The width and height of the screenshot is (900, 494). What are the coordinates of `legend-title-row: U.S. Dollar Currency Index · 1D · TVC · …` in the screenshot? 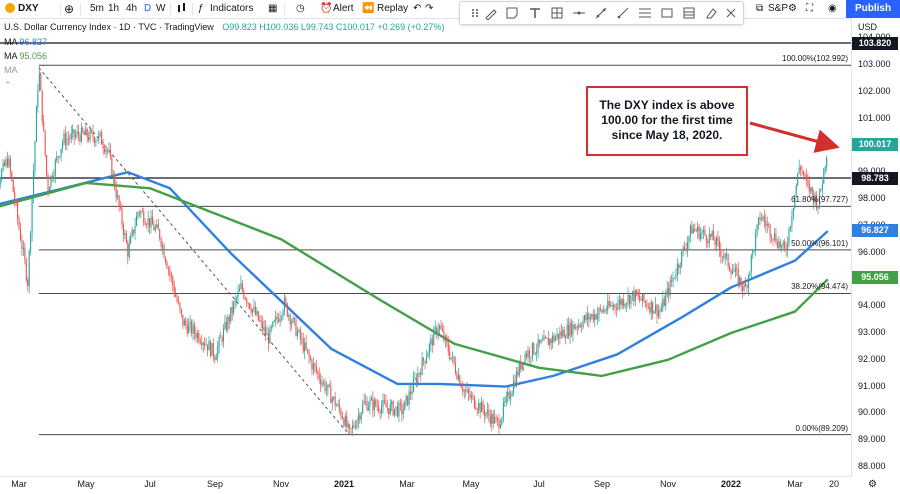 It's located at (224, 27).